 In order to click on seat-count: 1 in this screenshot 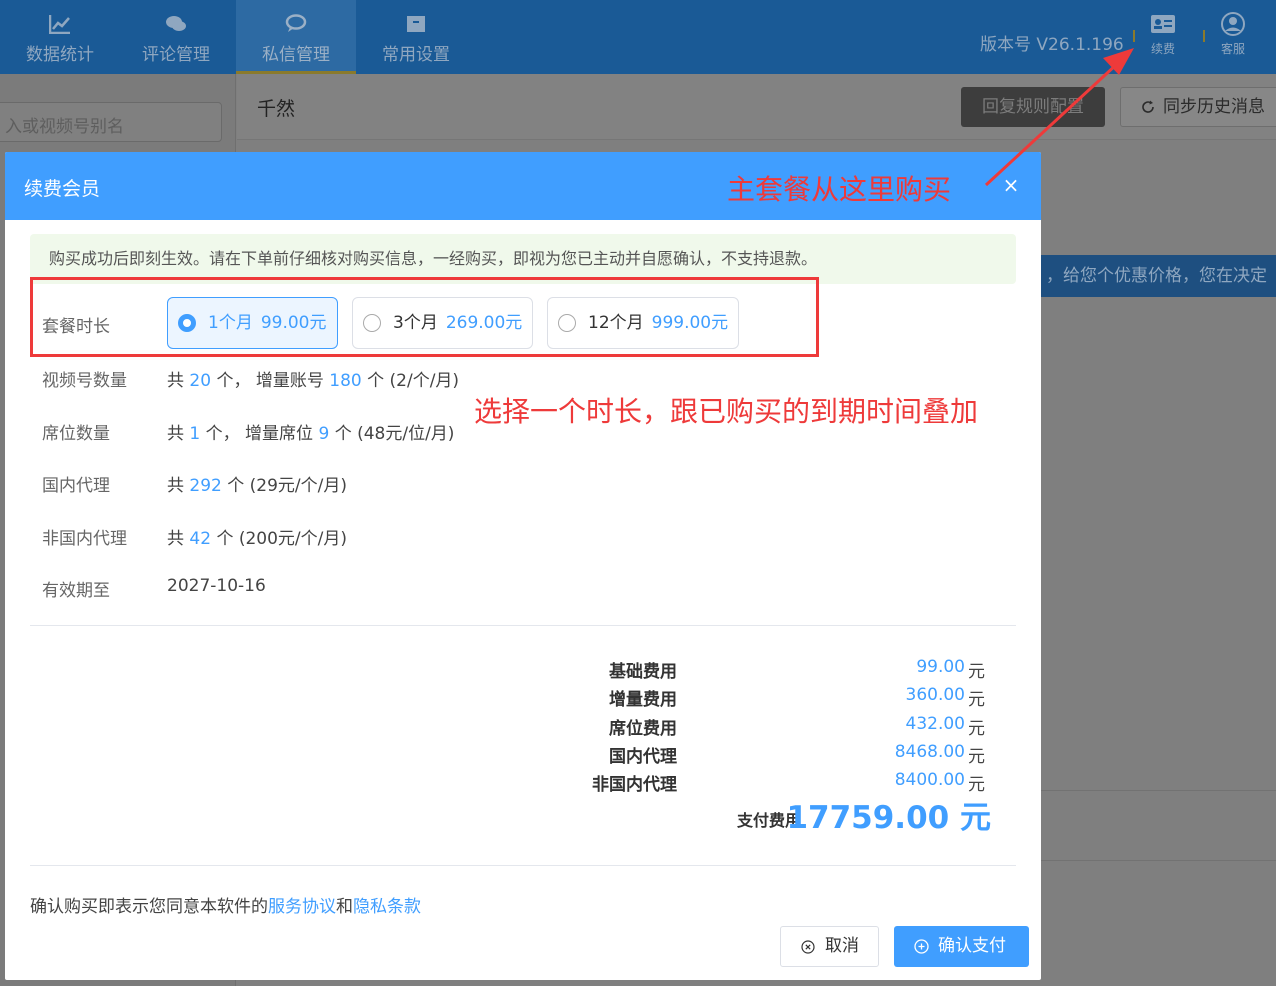, I will do `click(195, 434)`.